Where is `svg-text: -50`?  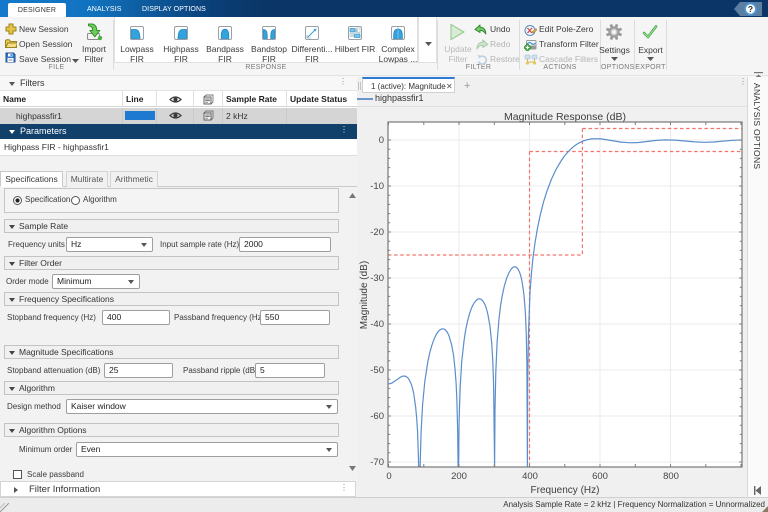 svg-text: -50 is located at coordinates (377, 370).